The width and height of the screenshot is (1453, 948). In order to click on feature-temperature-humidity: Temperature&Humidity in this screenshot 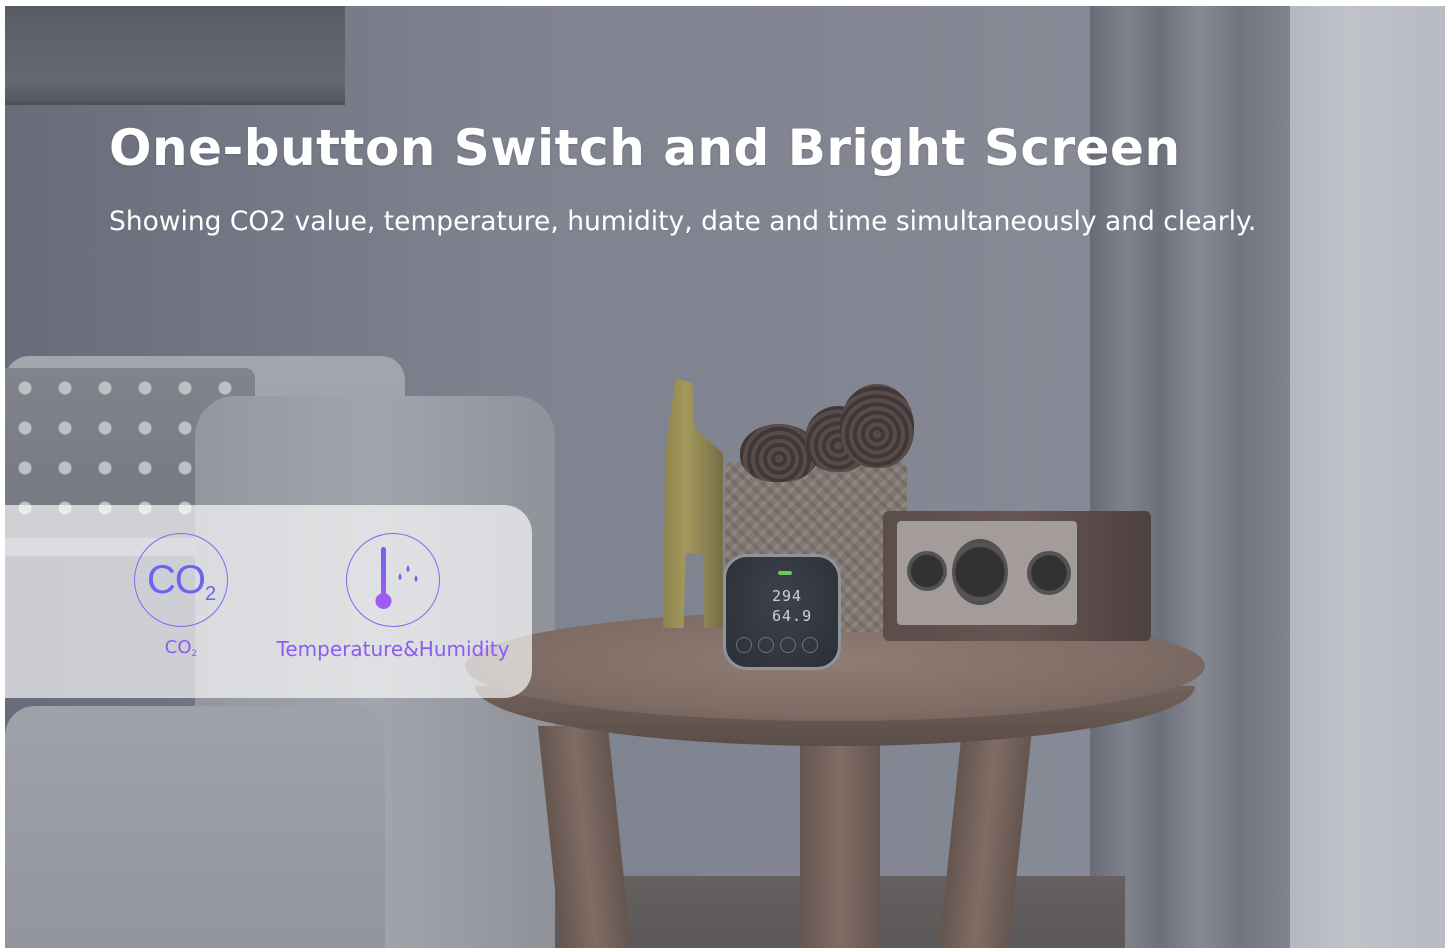, I will do `click(393, 597)`.